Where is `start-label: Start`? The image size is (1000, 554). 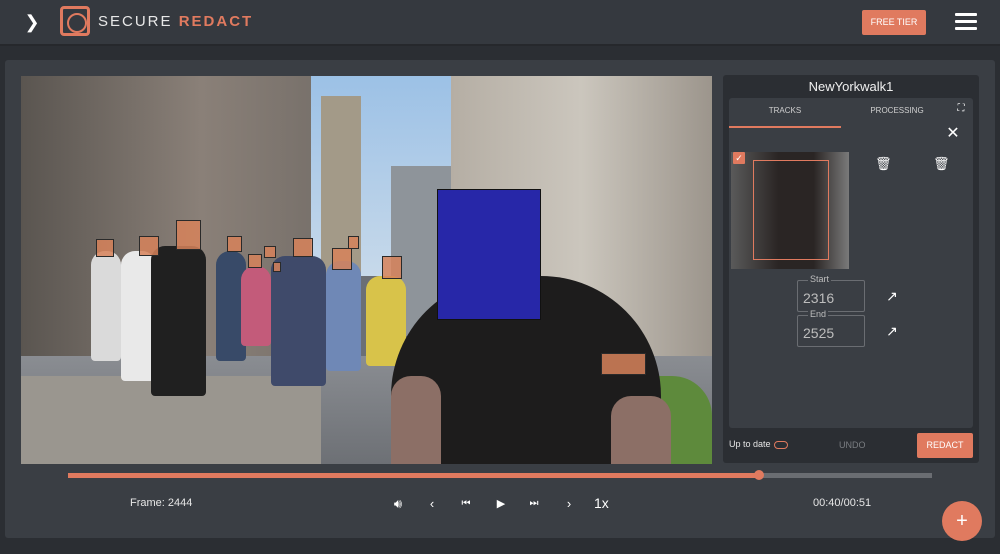
start-label: Start is located at coordinates (820, 279).